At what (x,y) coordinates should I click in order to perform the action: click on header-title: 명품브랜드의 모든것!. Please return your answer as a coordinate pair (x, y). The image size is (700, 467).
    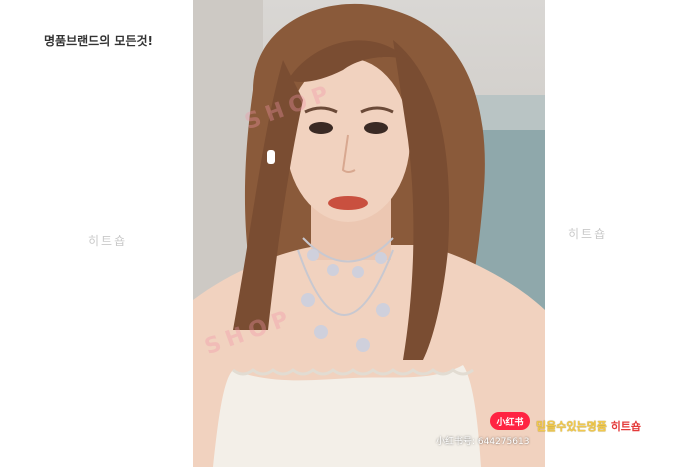
    Looking at the image, I should click on (99, 41).